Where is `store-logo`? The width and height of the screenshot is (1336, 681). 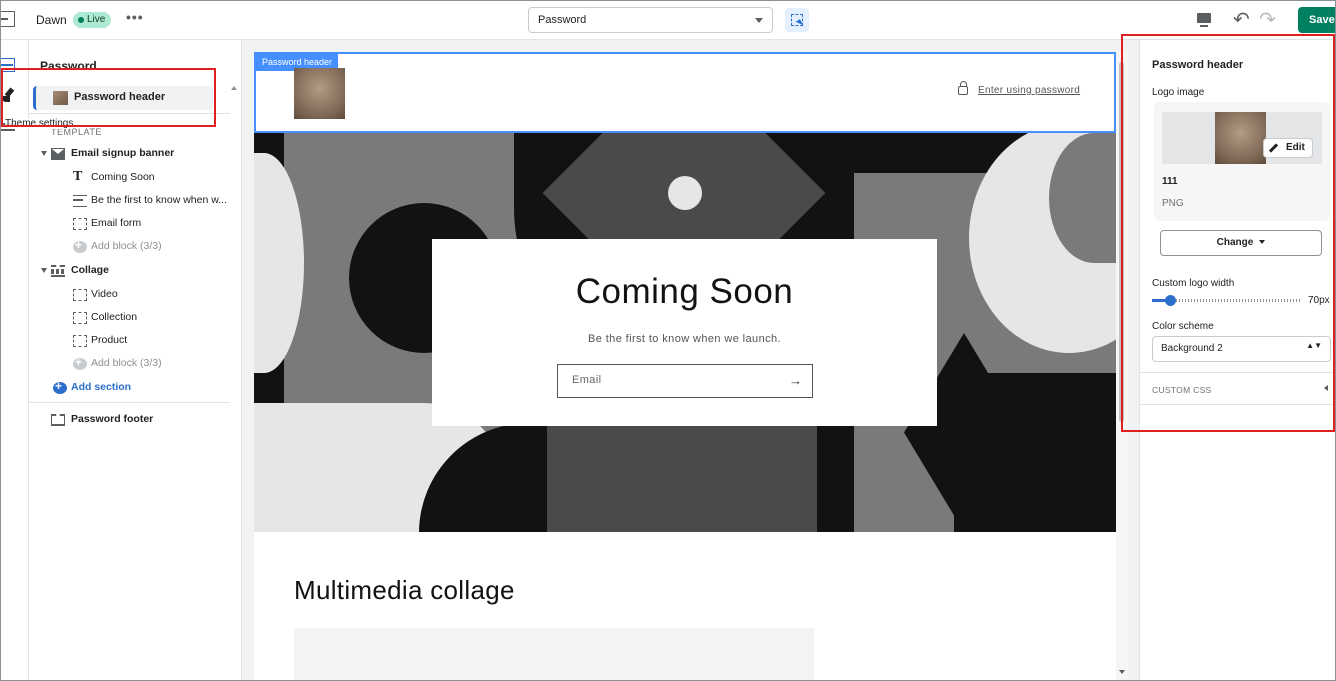 store-logo is located at coordinates (319, 93).